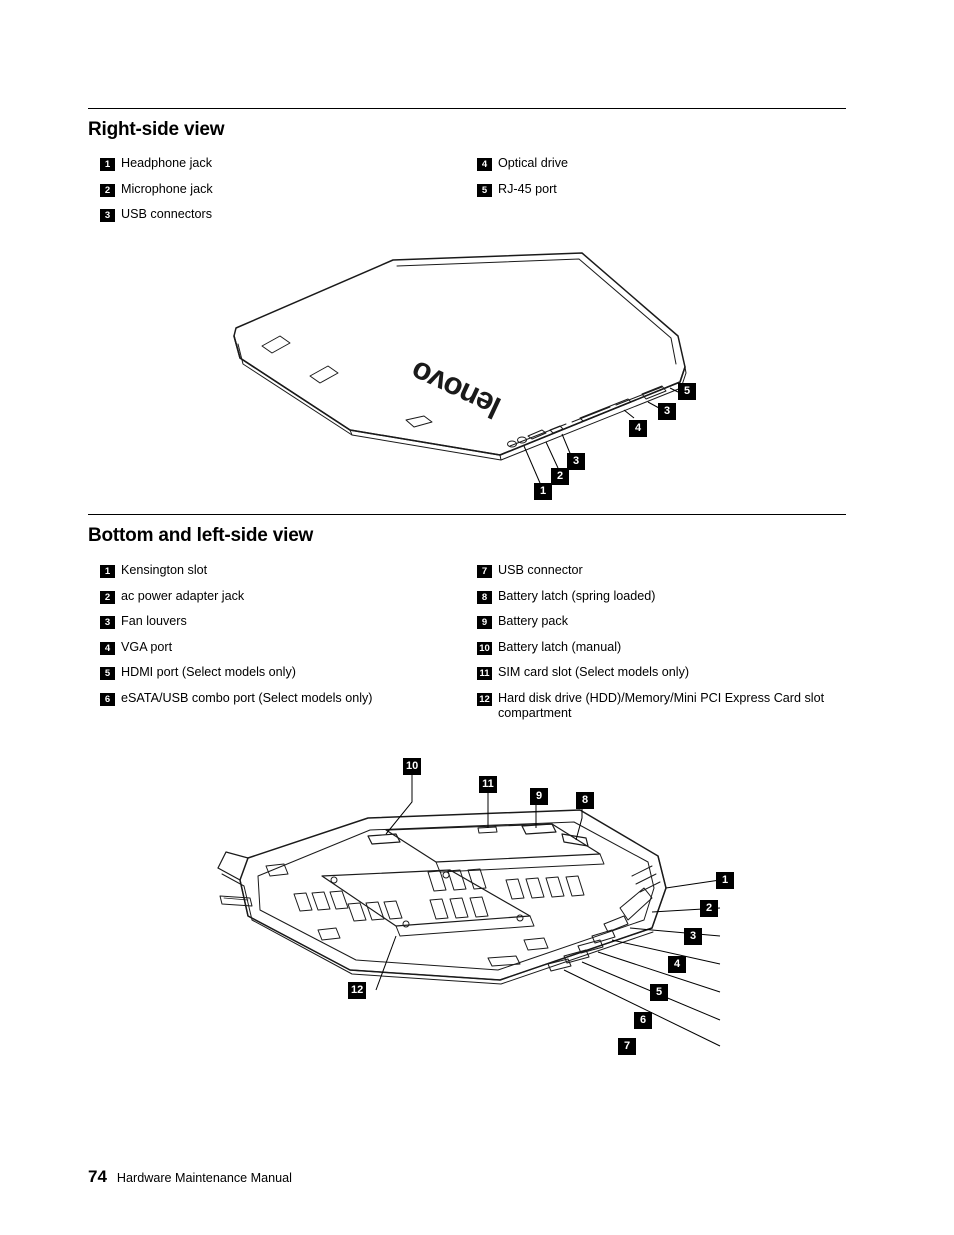  I want to click on legend-label: Optical drive, so click(533, 163).